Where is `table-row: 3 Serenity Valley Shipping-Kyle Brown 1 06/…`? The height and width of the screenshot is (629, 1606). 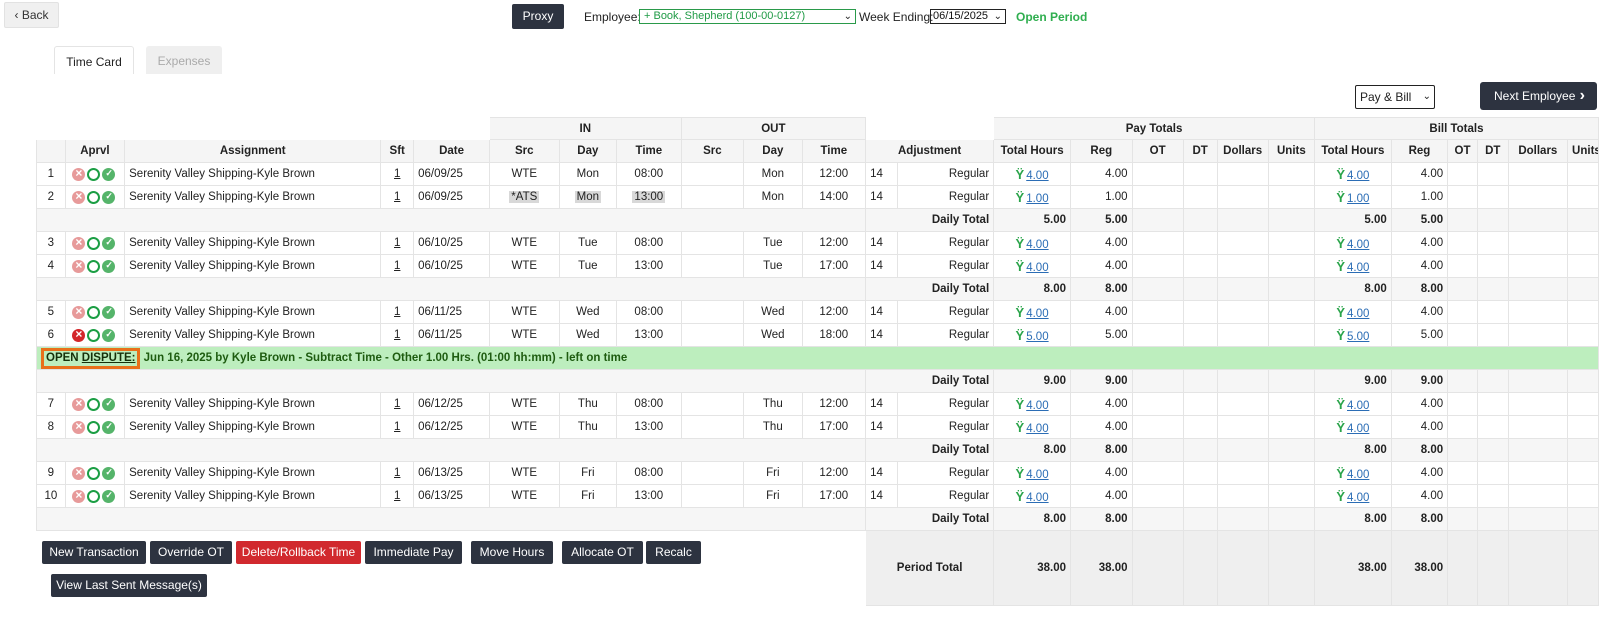
table-row: 3 Serenity Valley Shipping-Kyle Brown 1 06/… is located at coordinates (817, 243).